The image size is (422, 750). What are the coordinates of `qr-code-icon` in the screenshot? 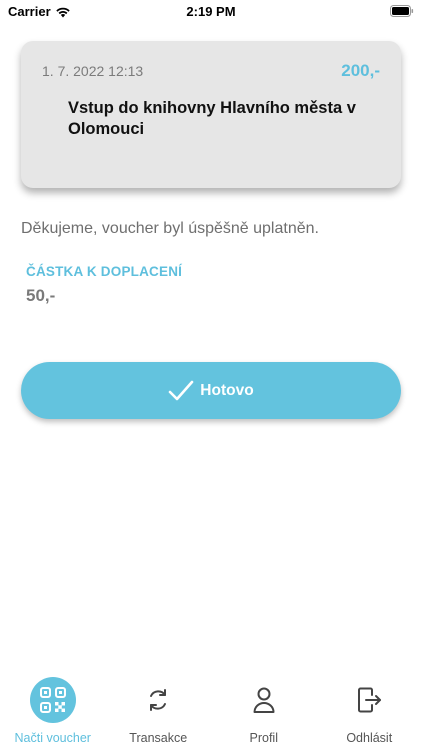 It's located at (52, 700).